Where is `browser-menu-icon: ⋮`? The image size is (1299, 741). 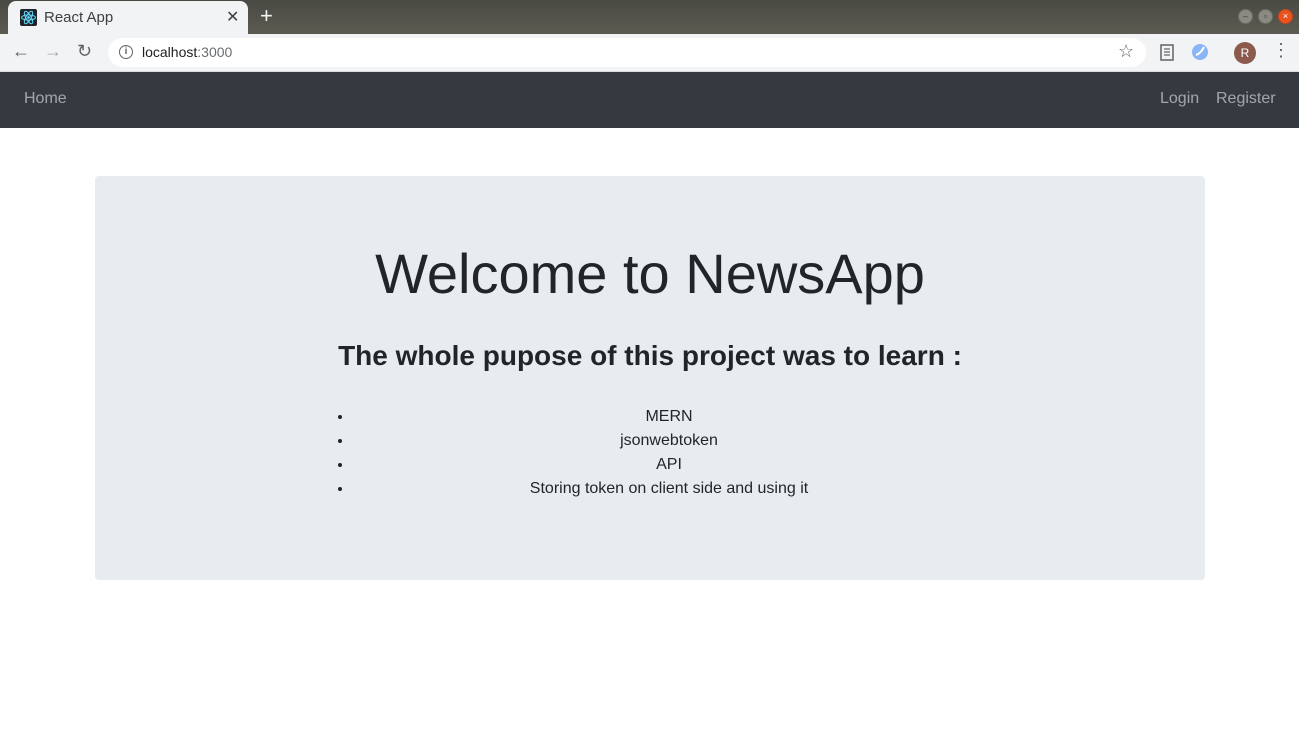
browser-menu-icon: ⋮ is located at coordinates (1281, 50).